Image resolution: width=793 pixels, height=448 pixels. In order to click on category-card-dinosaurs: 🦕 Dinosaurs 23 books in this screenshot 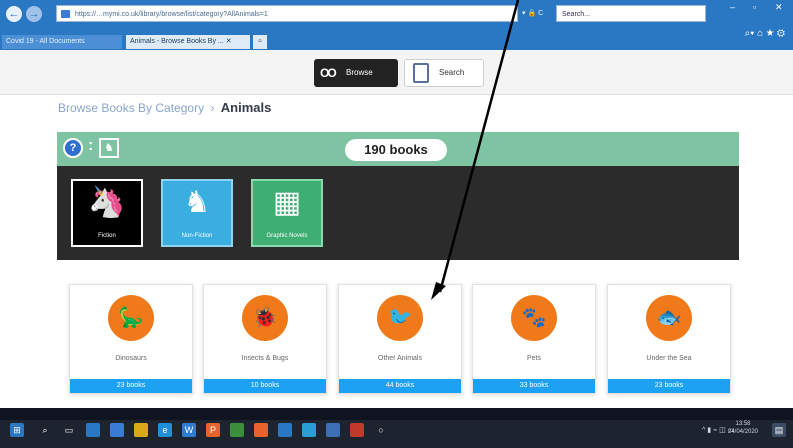, I will do `click(131, 339)`.